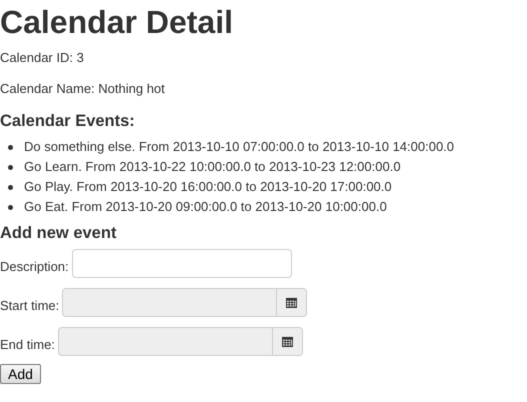  Describe the element at coordinates (20, 374) in the screenshot. I see `add-button: Add` at that location.